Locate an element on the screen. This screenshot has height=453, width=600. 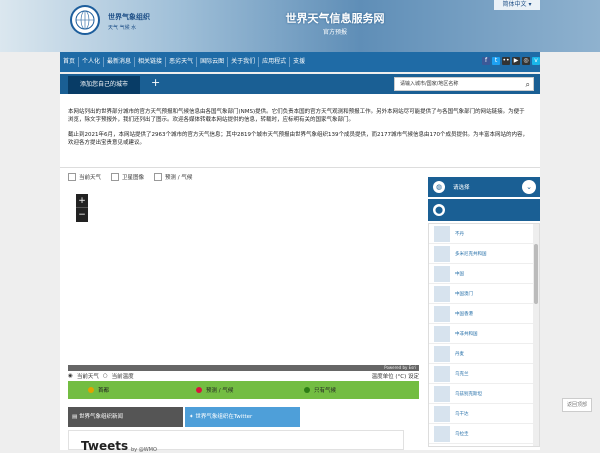
city-toolbar: 添加您自己的城市 + 请输入城市/国家/地区名称 ⌕ is located at coordinates (300, 84).